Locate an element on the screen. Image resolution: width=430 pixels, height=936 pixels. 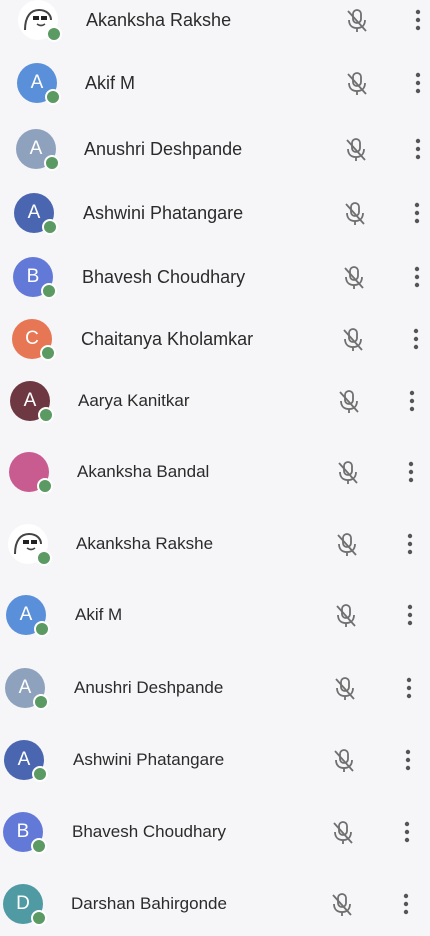
avatar-initial: D is located at coordinates (23, 903).